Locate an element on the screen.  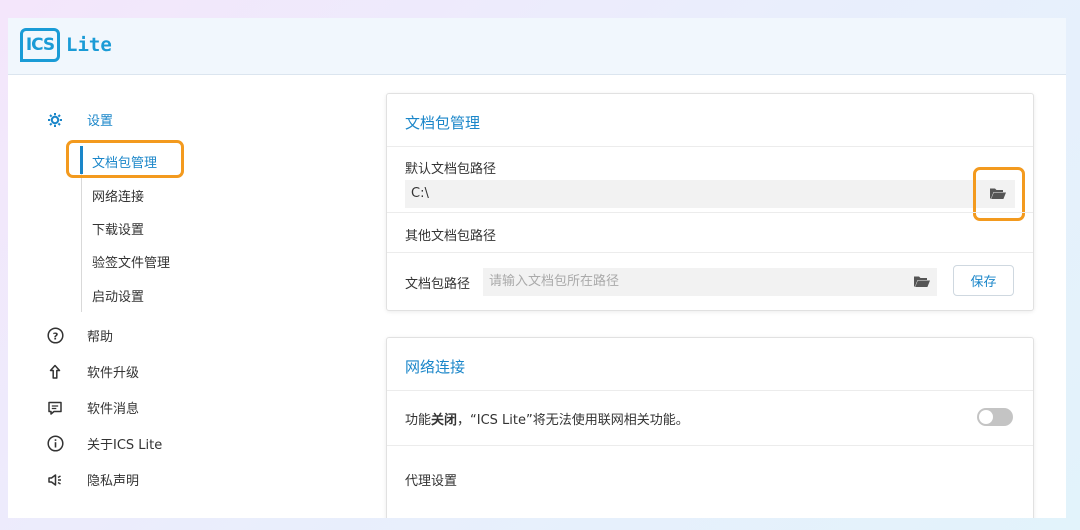
sidebar-item-messages: 软件消息 is located at coordinates (92, 407).